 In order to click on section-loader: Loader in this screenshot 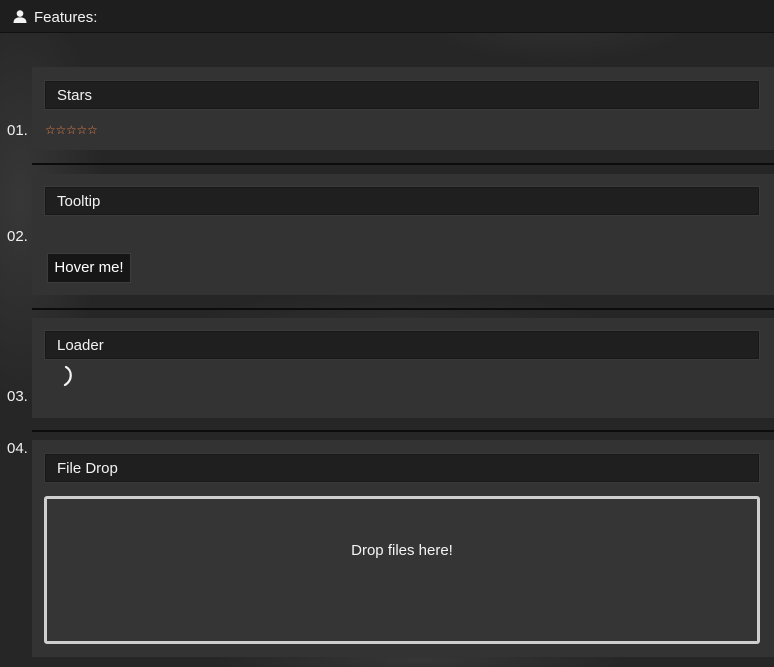, I will do `click(403, 368)`.